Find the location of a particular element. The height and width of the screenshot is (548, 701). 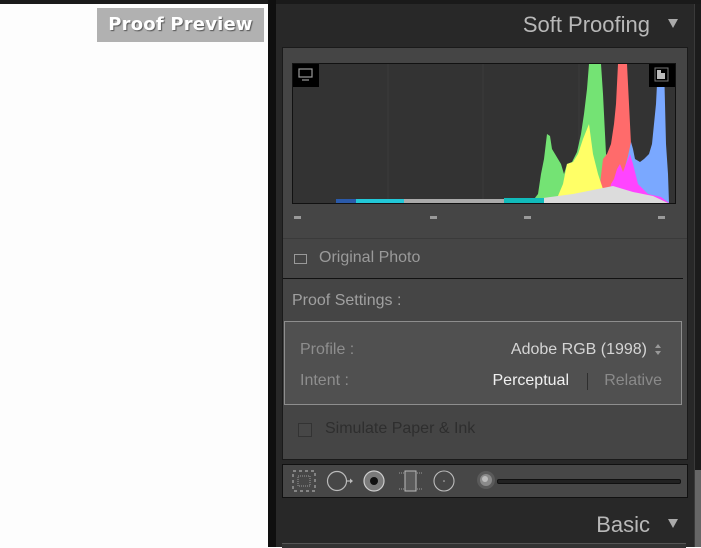

intent-label: Intent : is located at coordinates (324, 380).